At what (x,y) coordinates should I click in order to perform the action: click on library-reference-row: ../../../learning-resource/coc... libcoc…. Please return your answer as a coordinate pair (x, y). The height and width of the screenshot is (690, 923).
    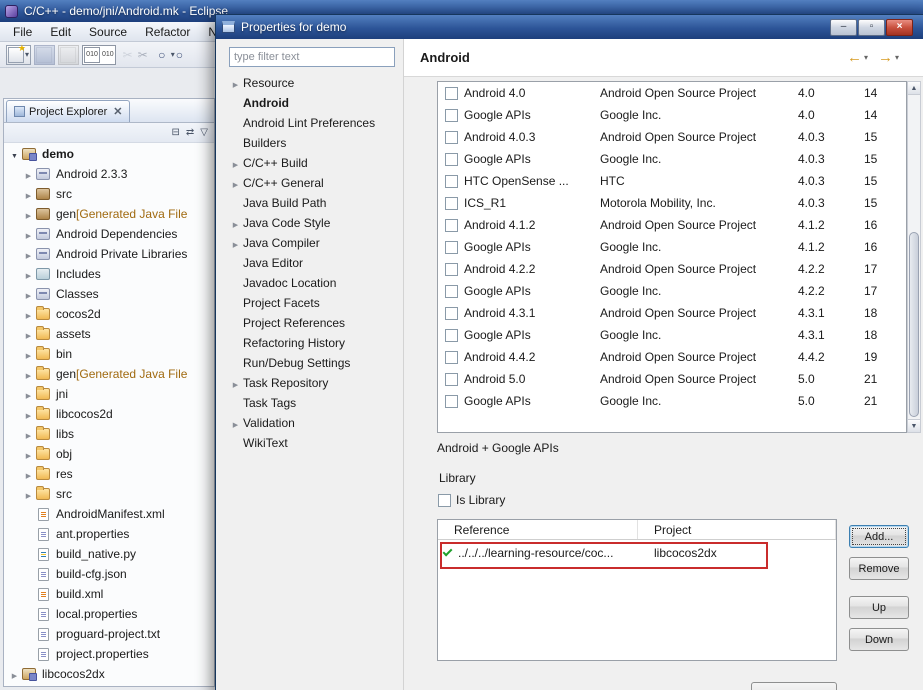
    Looking at the image, I should click on (637, 553).